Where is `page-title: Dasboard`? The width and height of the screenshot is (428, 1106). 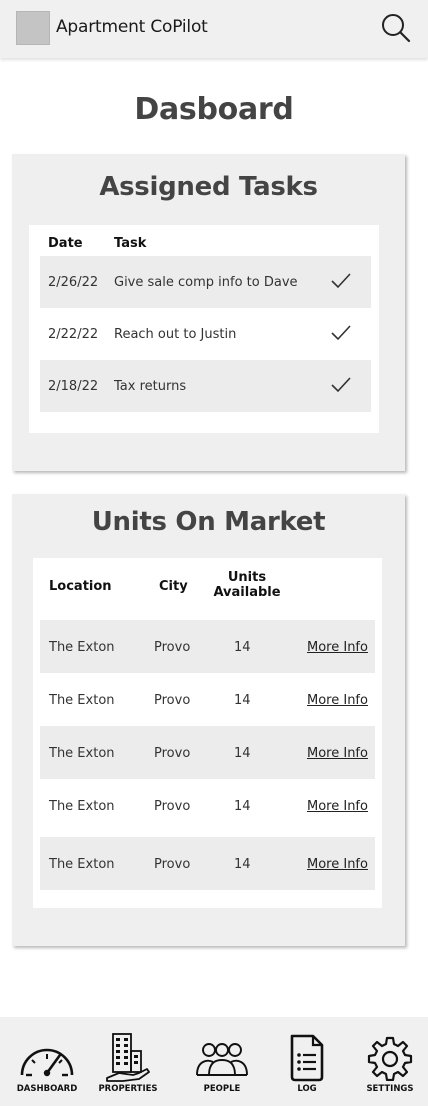 page-title: Dasboard is located at coordinates (214, 109).